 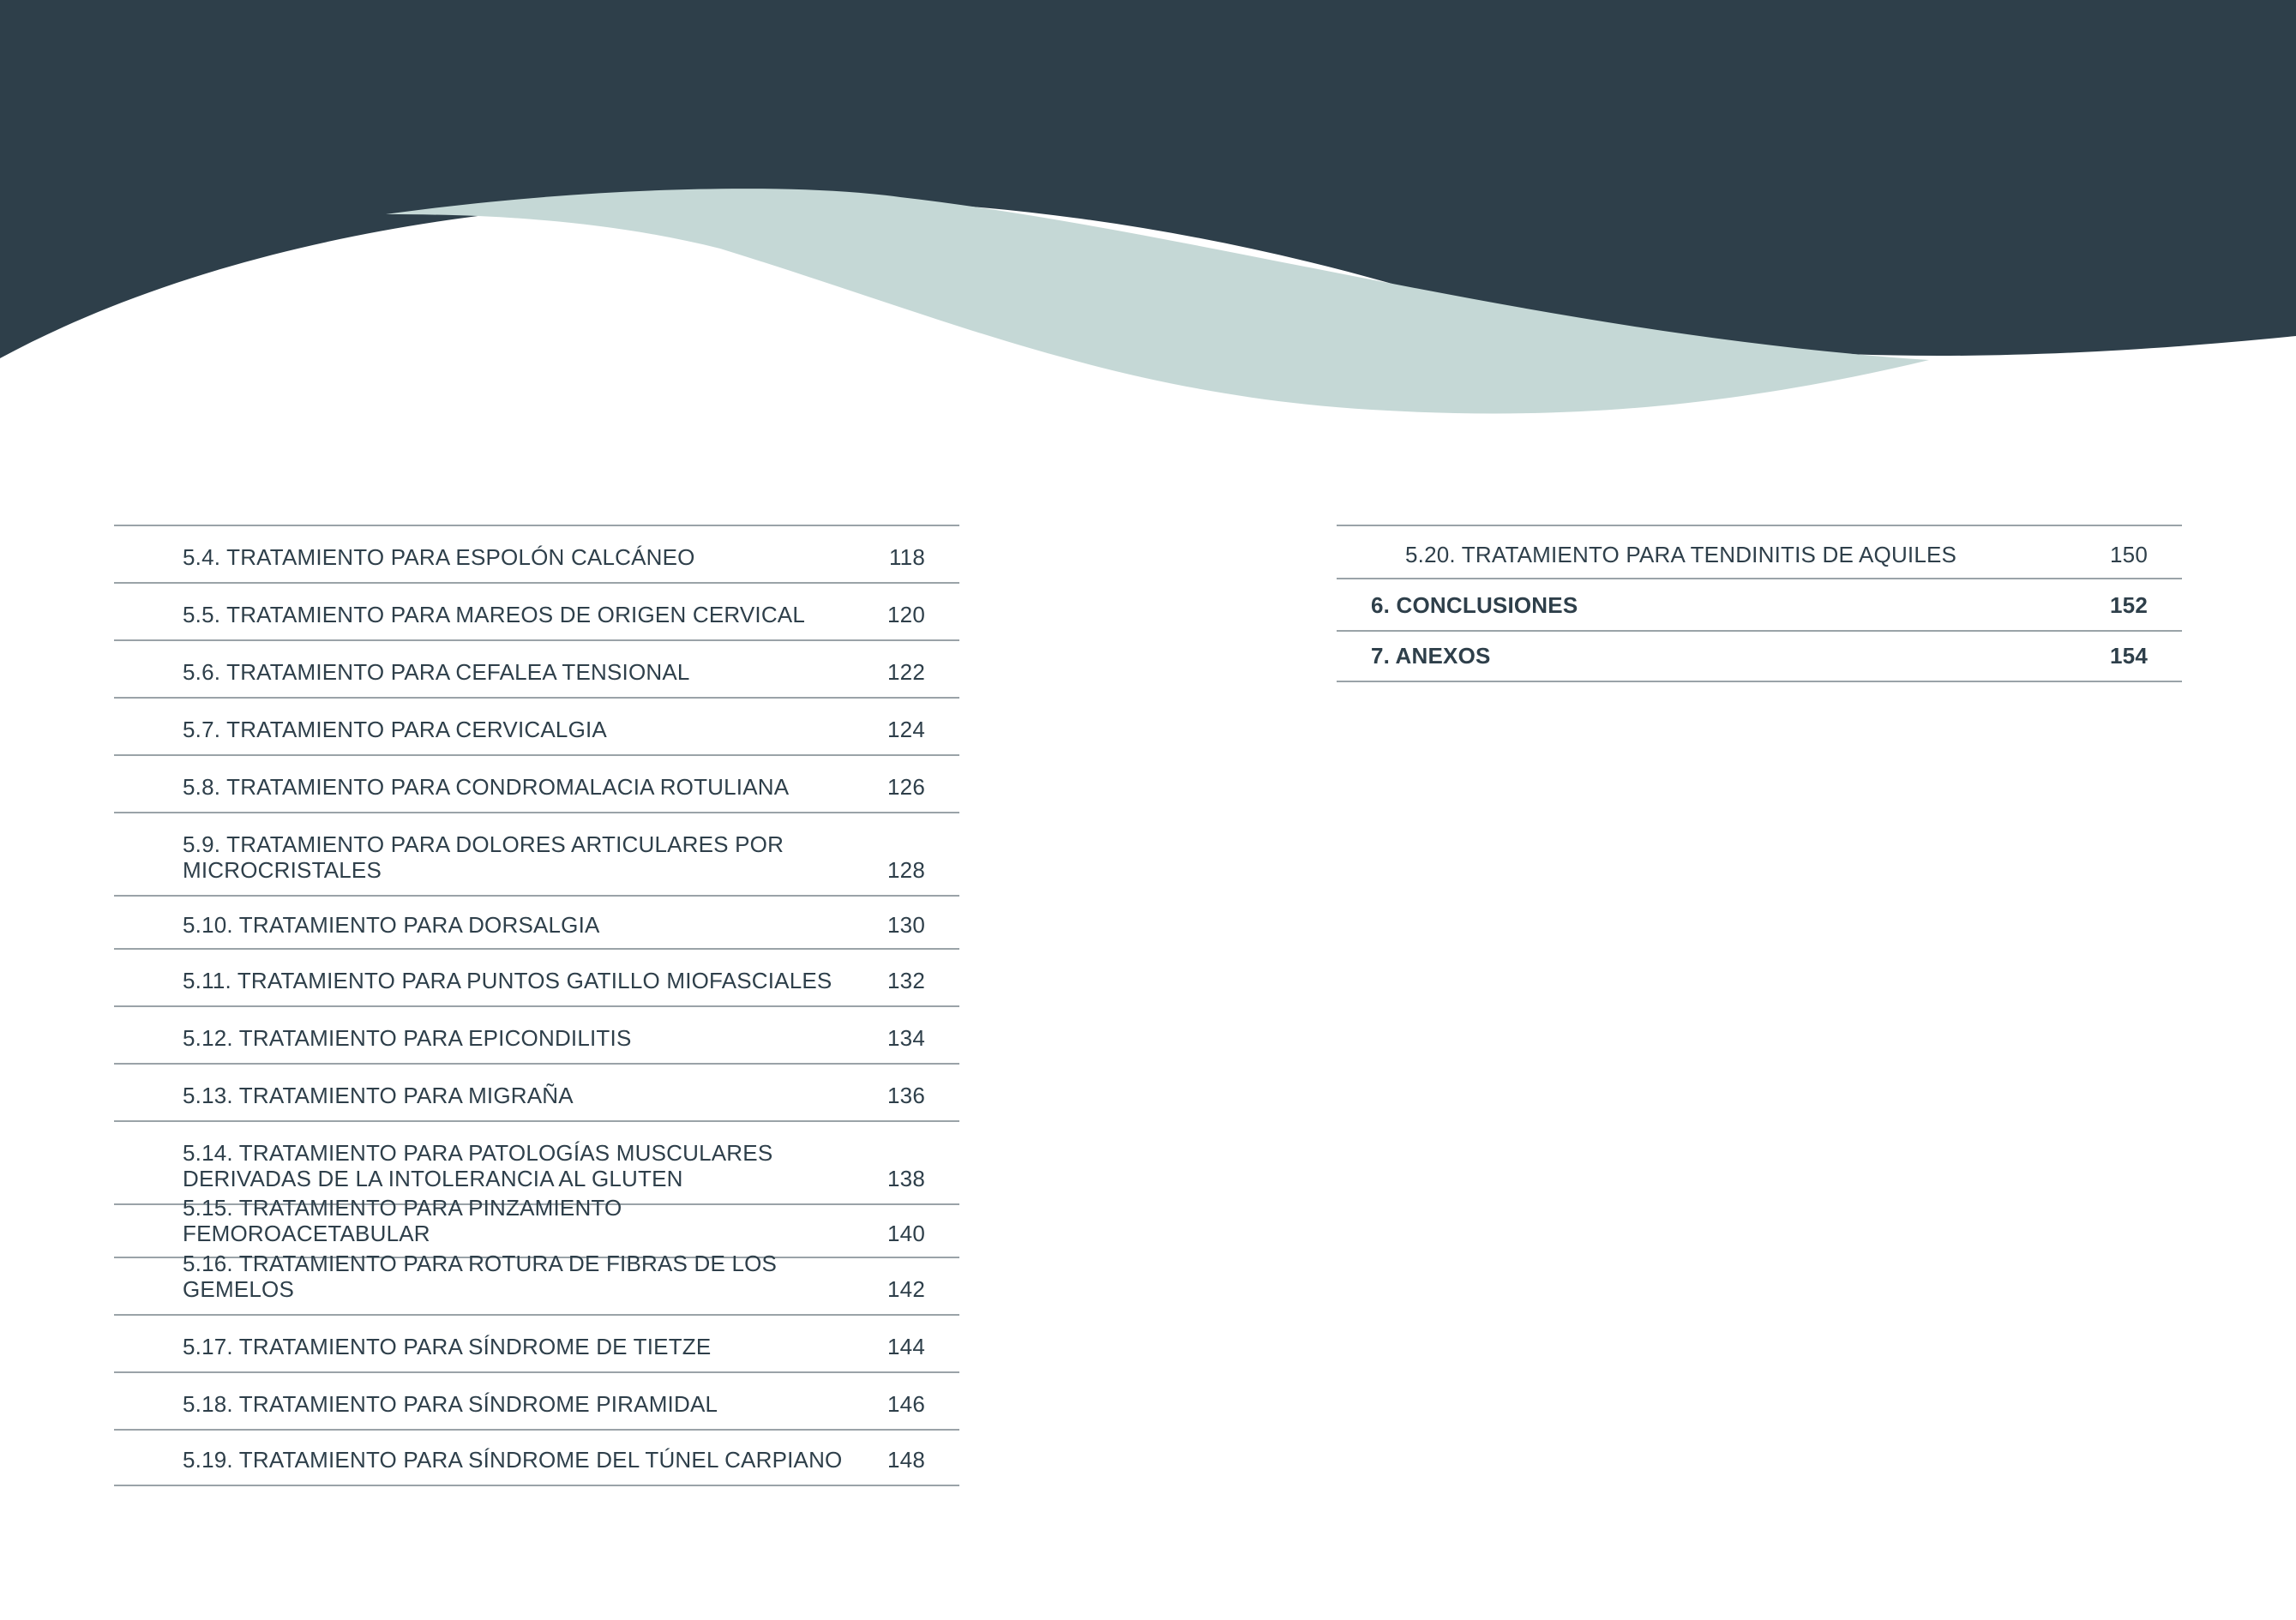 I want to click on toc-entry-page: 148, so click(x=906, y=1460).